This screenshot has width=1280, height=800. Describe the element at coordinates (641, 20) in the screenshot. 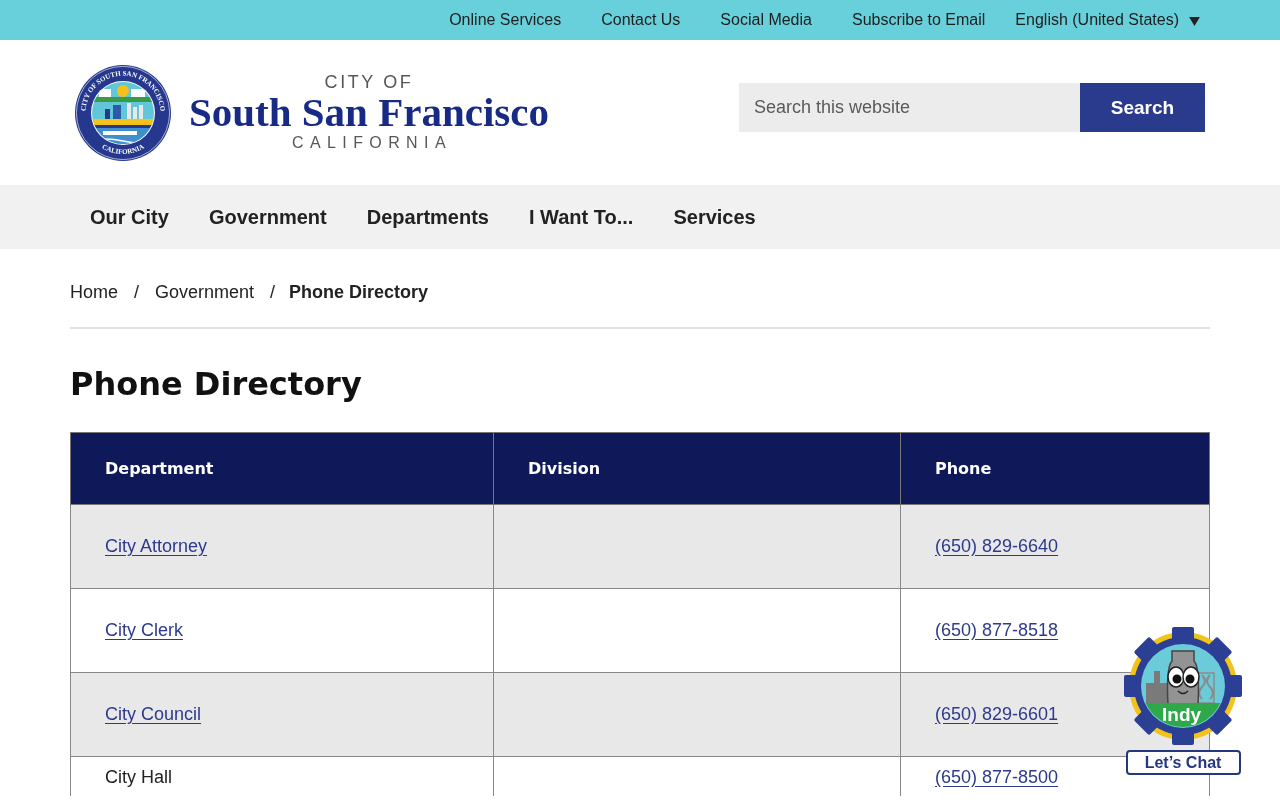

I see `utility-link: Contact Us` at that location.